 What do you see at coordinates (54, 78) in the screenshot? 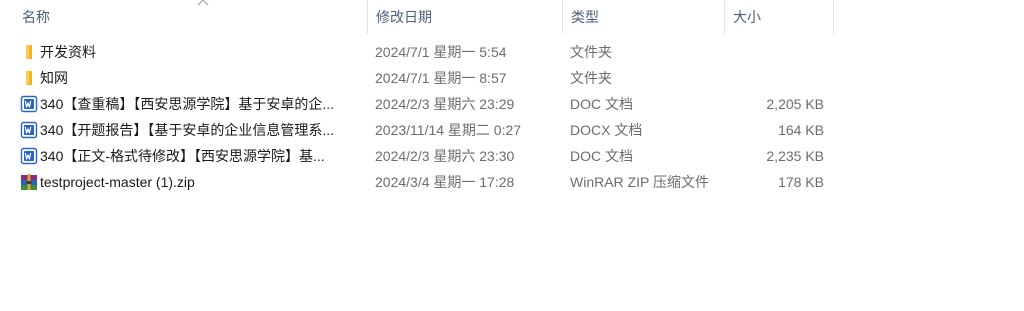
I see `file-name: 知网` at bounding box center [54, 78].